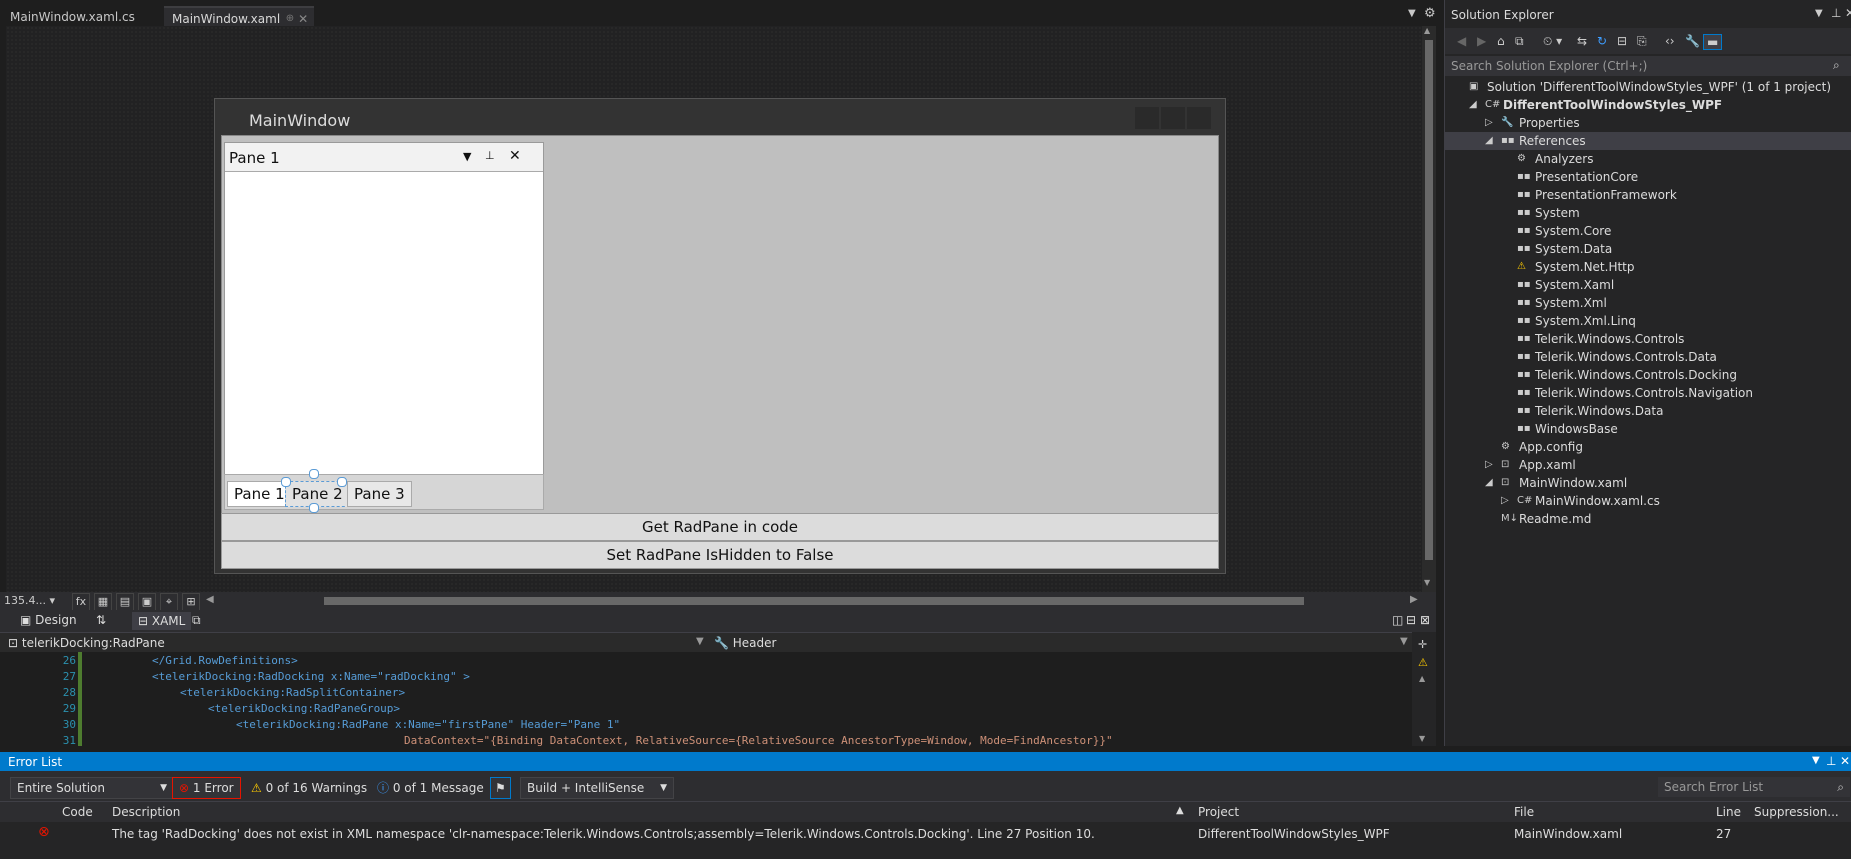  I want to click on errors-filter-button: ⊗ 1 Error, so click(206, 788).